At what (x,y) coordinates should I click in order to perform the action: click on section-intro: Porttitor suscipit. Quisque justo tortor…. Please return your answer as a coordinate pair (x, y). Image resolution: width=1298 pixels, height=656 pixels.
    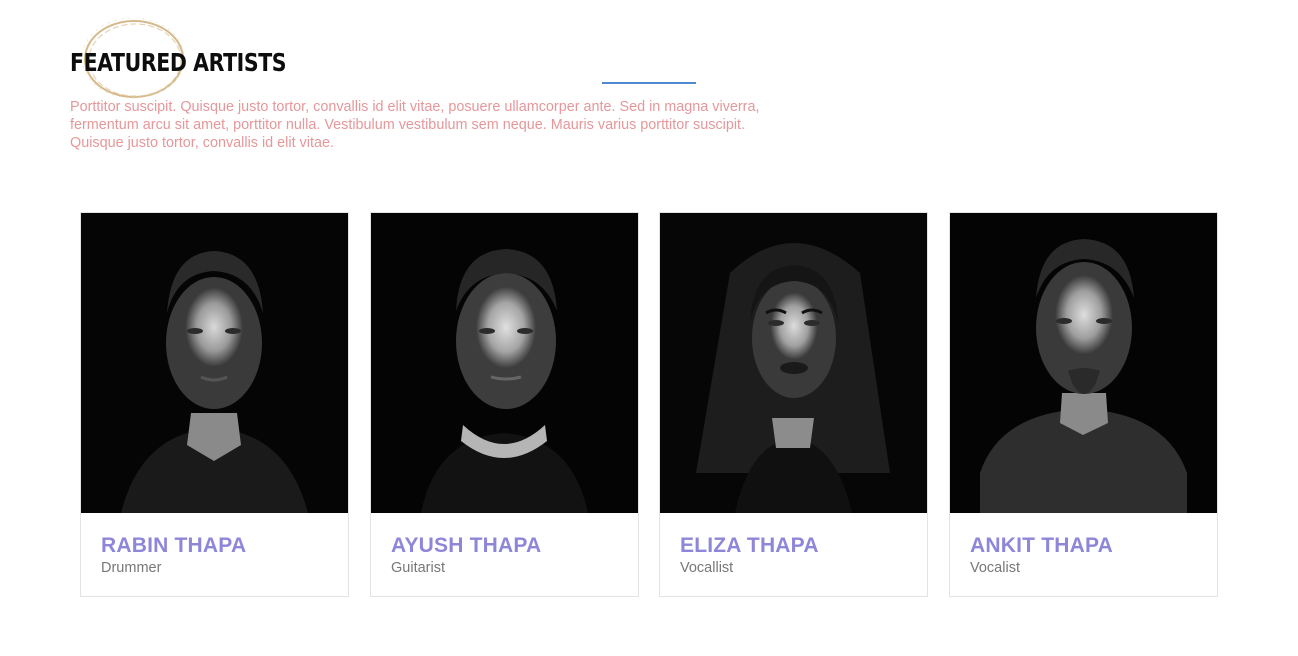
    Looking at the image, I should click on (415, 125).